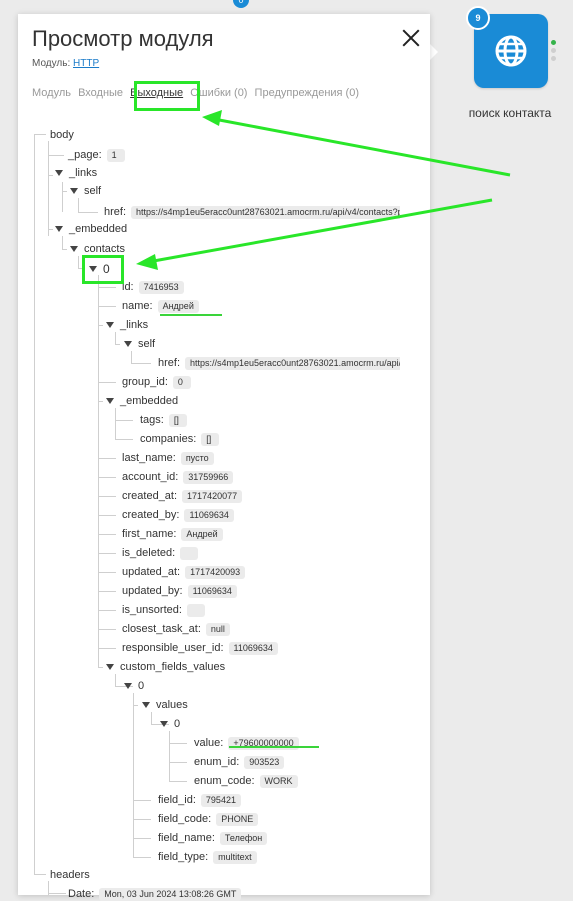 Image resolution: width=573 pixels, height=901 pixels. I want to click on operations-count-badge: 9, so click(478, 18).